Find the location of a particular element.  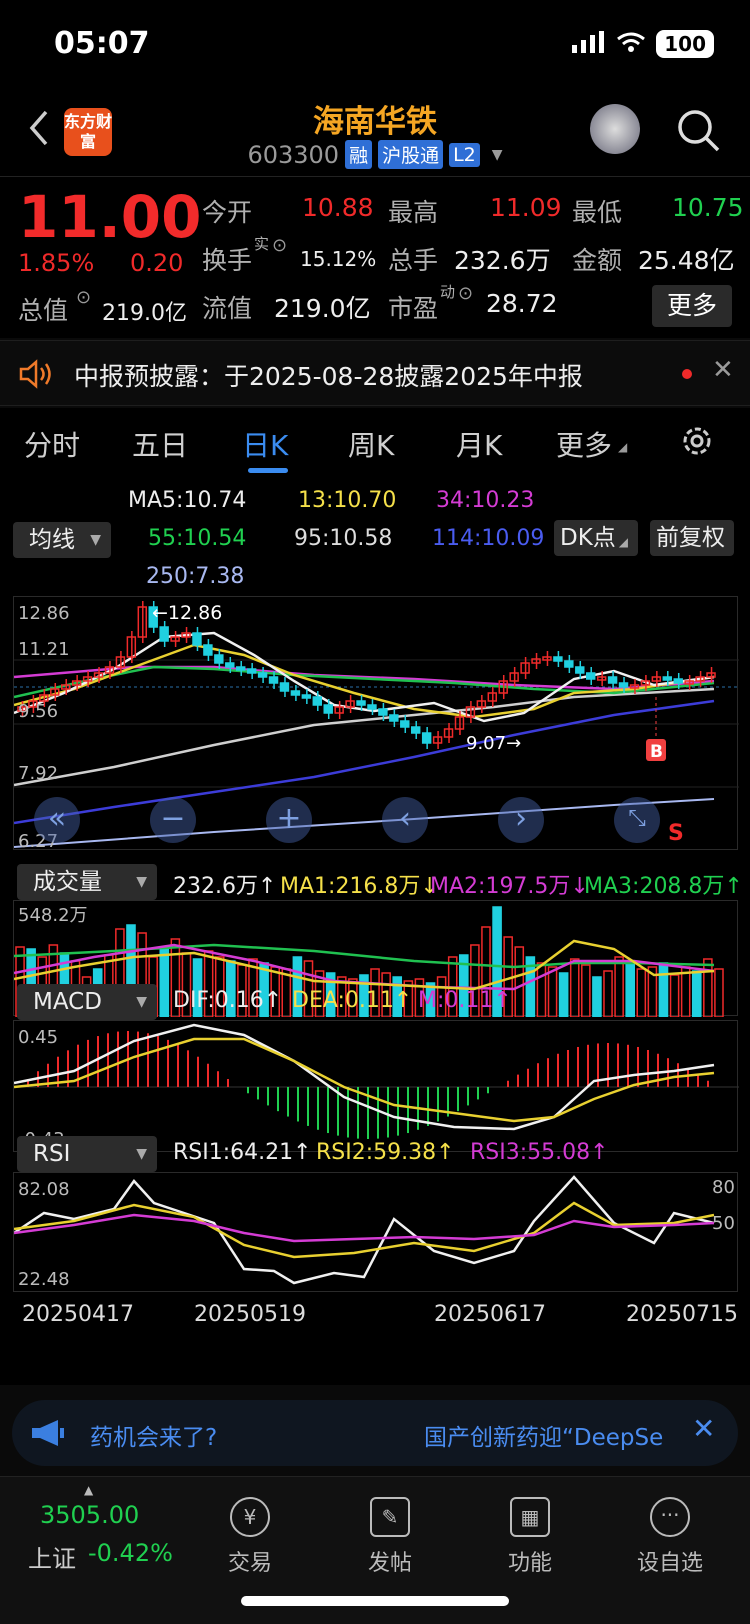

y-axis-tick-2: 9.56 is located at coordinates (38, 711).